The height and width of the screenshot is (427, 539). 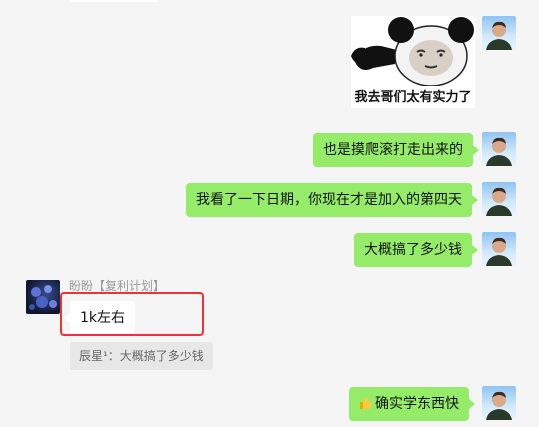 I want to click on highlight-box, so click(x=132, y=314).